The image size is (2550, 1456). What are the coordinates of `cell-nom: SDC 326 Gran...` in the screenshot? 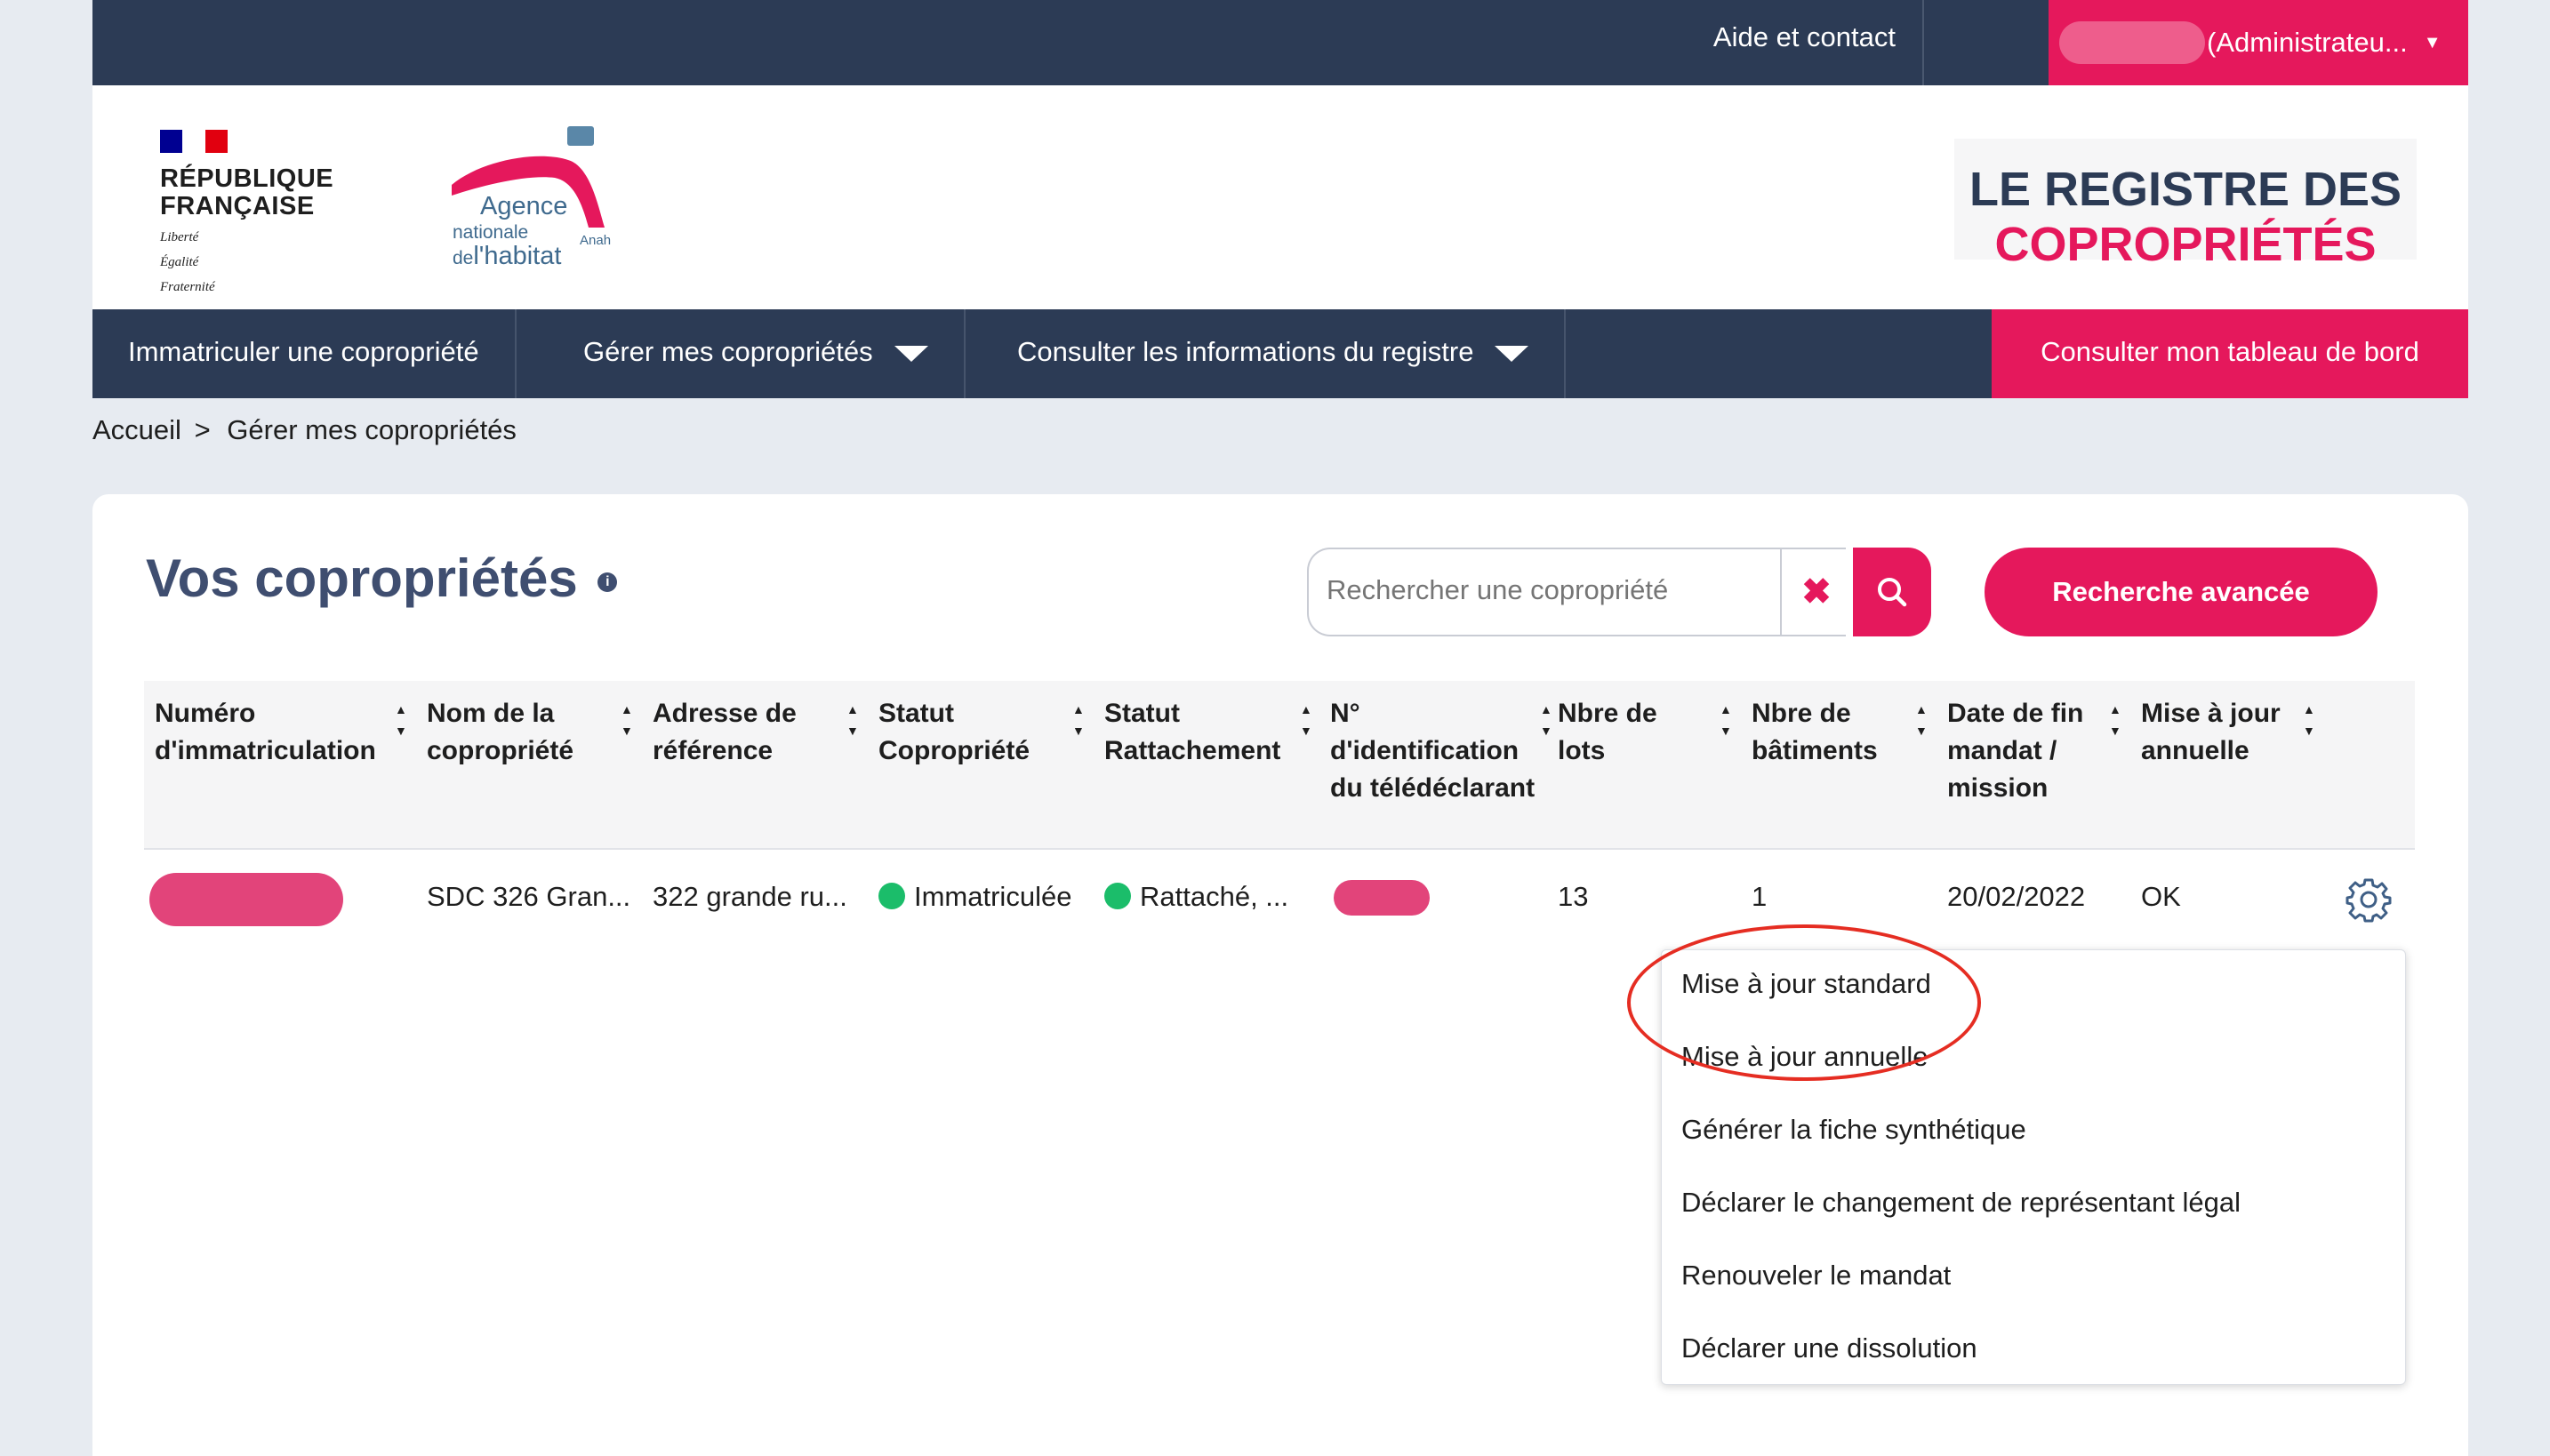 It's located at (528, 897).